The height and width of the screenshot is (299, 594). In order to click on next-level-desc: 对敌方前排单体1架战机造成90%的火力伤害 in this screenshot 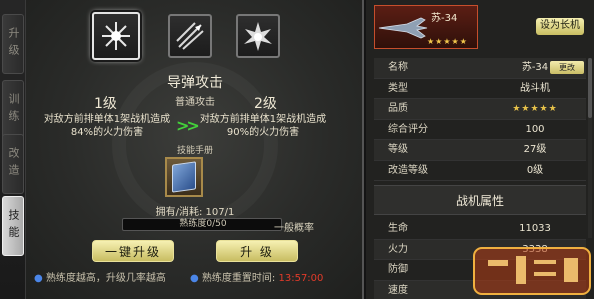, I will do `click(263, 126)`.